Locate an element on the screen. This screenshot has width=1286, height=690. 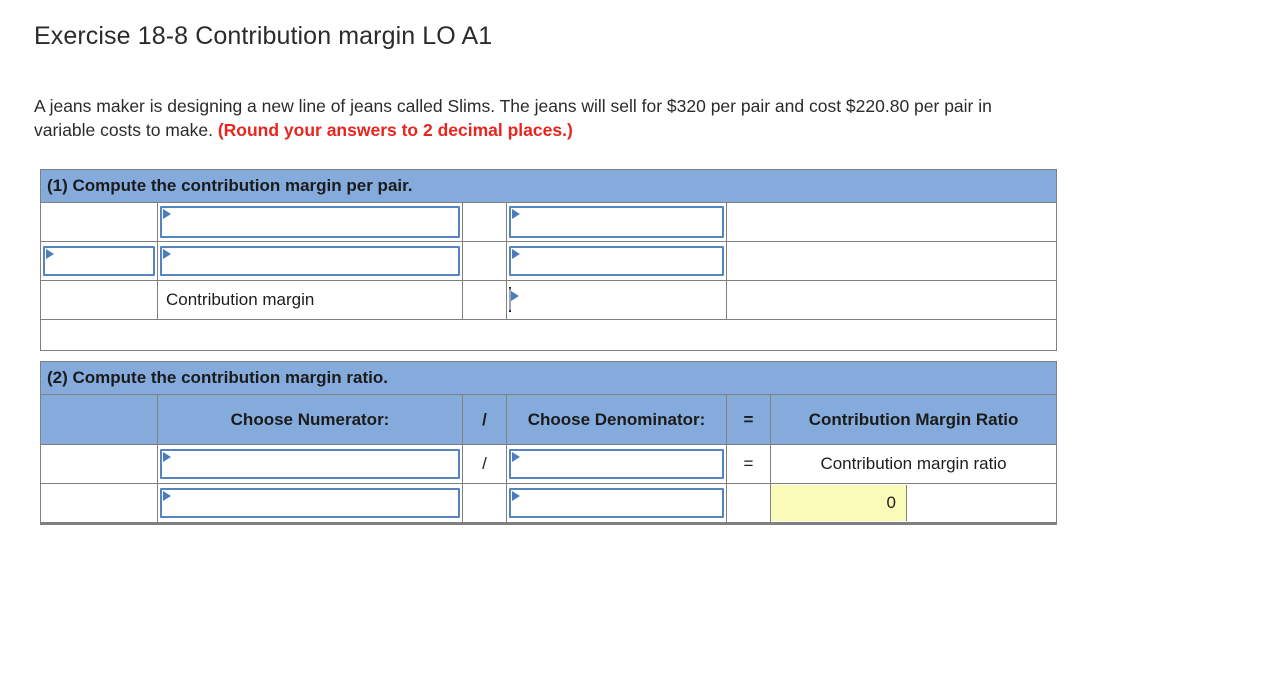
table-row: 0 is located at coordinates (549, 504).